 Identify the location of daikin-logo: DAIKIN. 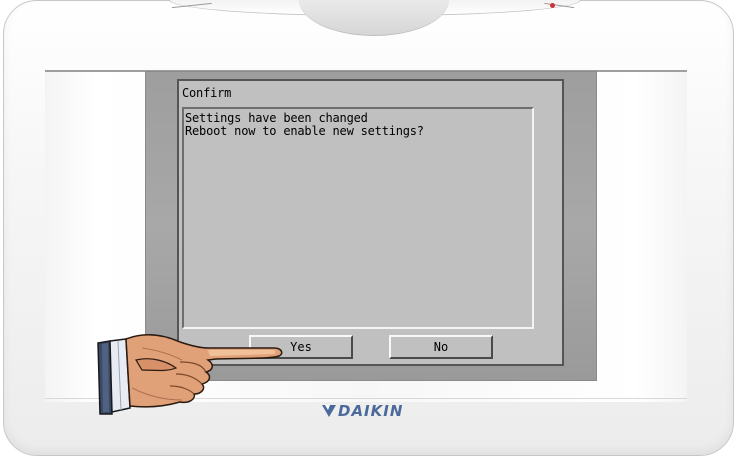
(362, 411).